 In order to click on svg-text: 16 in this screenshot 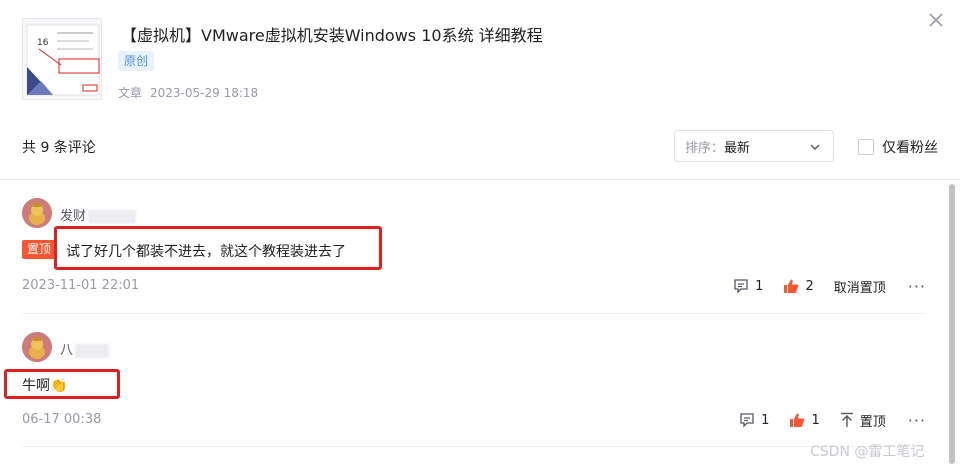, I will do `click(43, 43)`.